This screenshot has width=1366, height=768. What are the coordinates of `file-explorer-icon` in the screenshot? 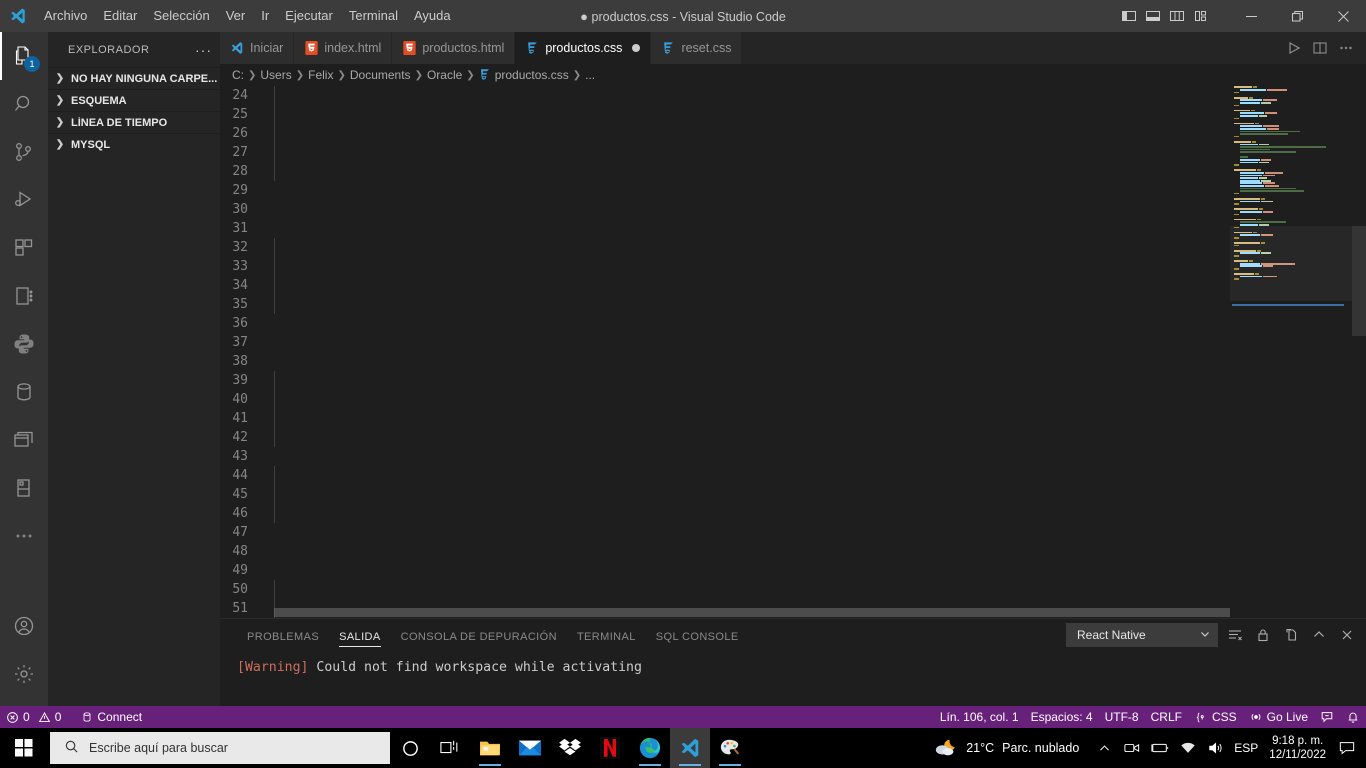 It's located at (490, 748).